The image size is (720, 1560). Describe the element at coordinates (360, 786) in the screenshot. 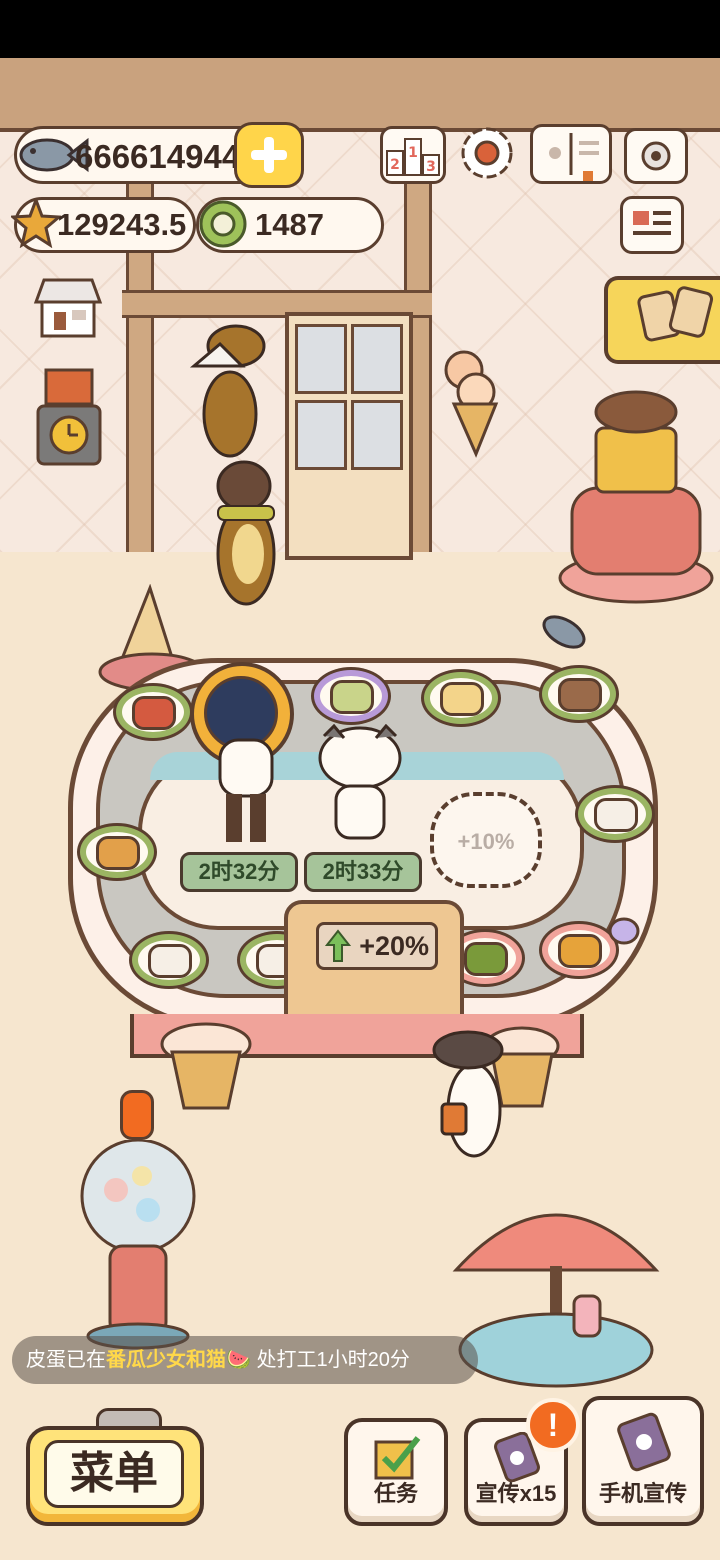

I see `cat-chef` at that location.